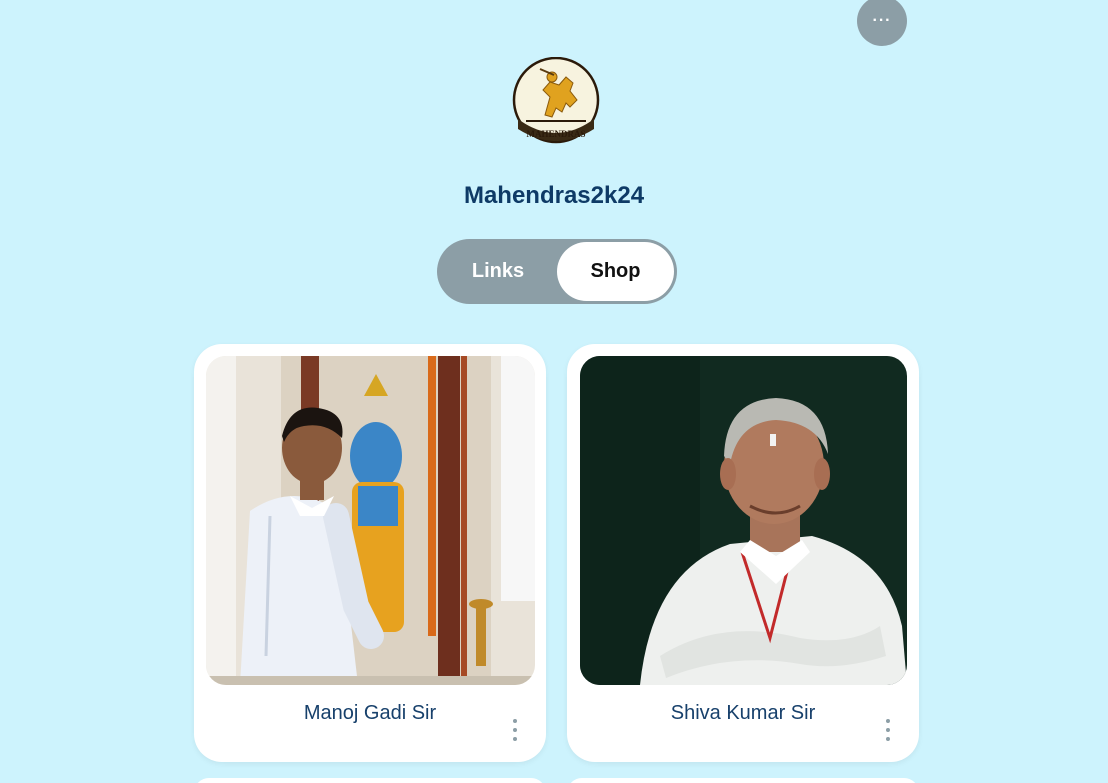 The width and height of the screenshot is (1108, 783). I want to click on more-options-button: ···, so click(882, 23).